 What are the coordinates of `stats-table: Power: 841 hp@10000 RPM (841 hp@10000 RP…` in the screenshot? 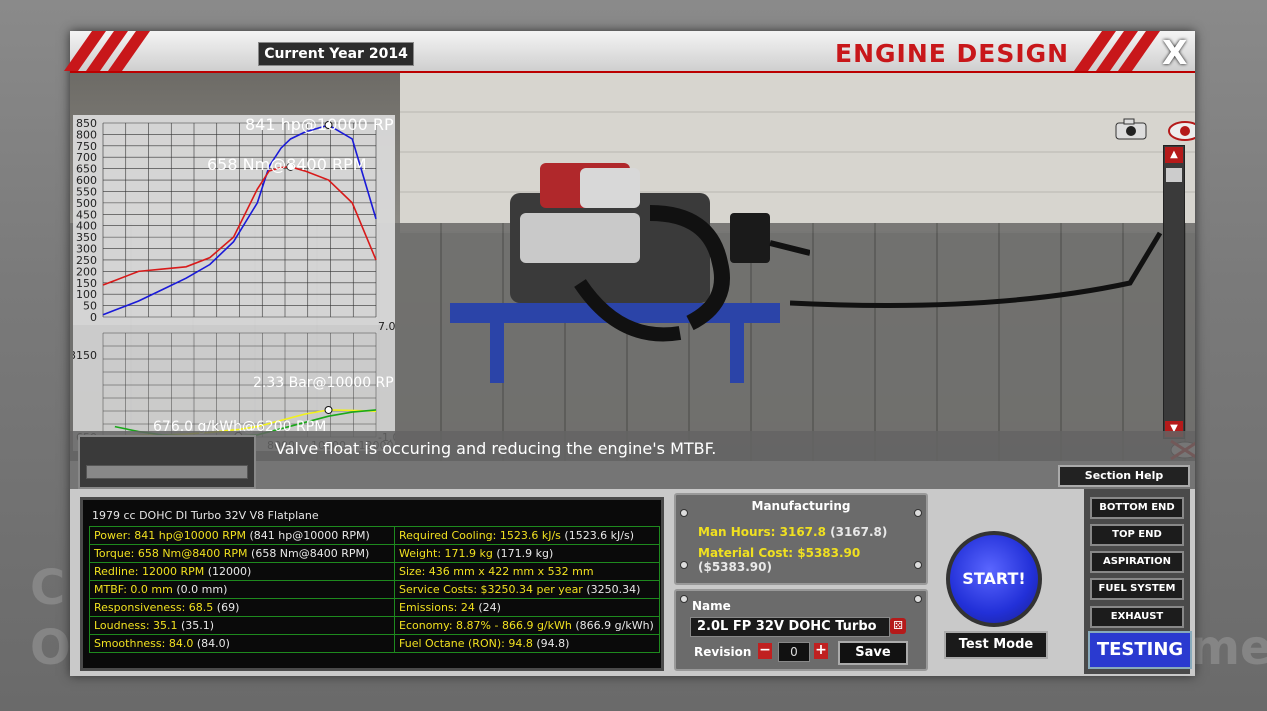 It's located at (374, 589).